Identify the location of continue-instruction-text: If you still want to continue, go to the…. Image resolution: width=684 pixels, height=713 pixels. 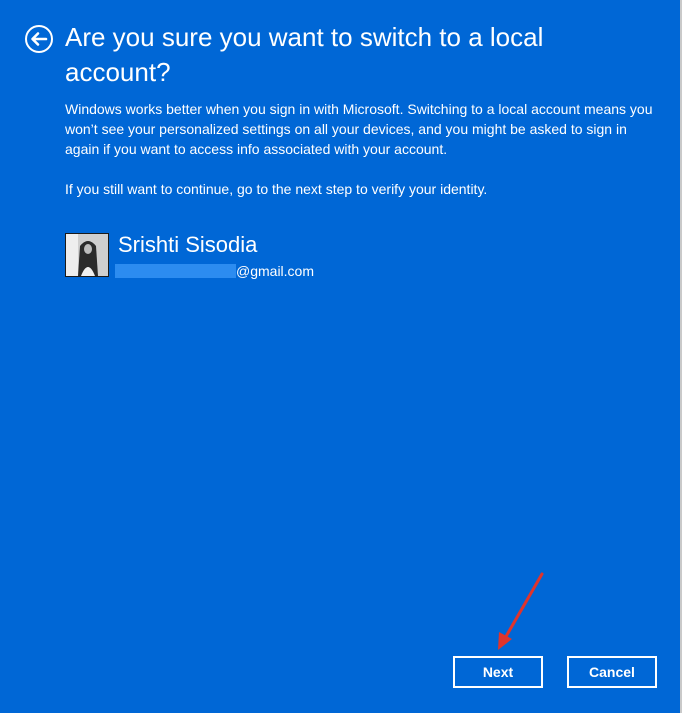
(276, 189).